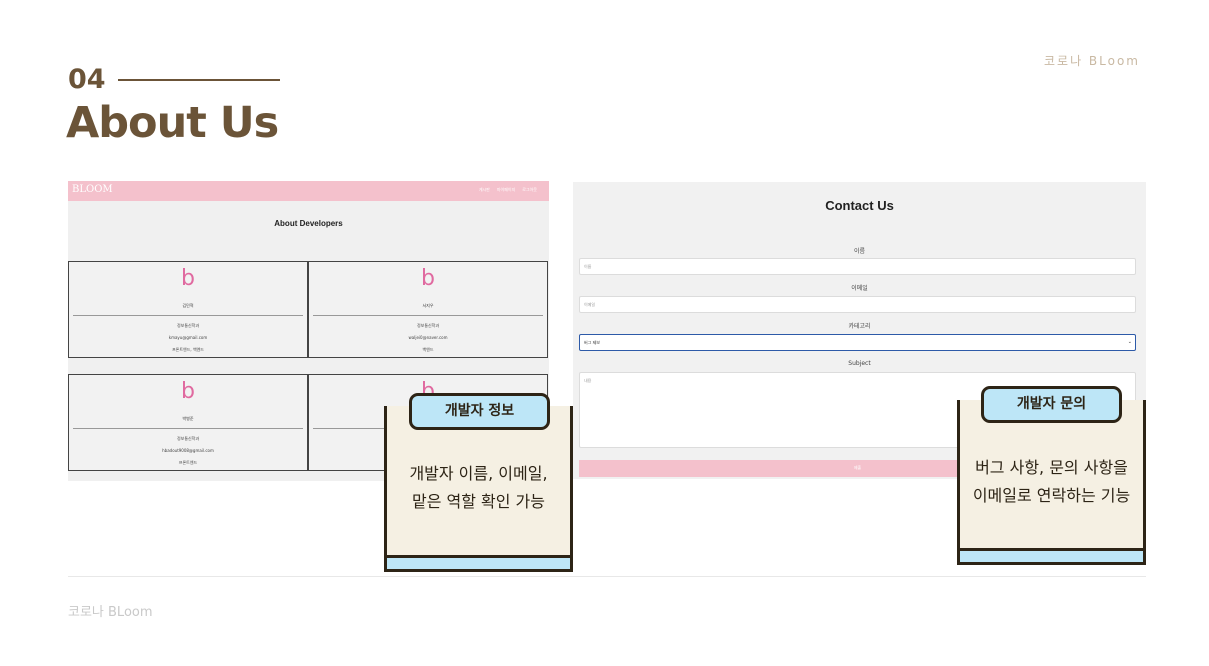 The width and height of the screenshot is (1209, 666). What do you see at coordinates (590, 304) in the screenshot?
I see `email-placeholder: 이메일` at bounding box center [590, 304].